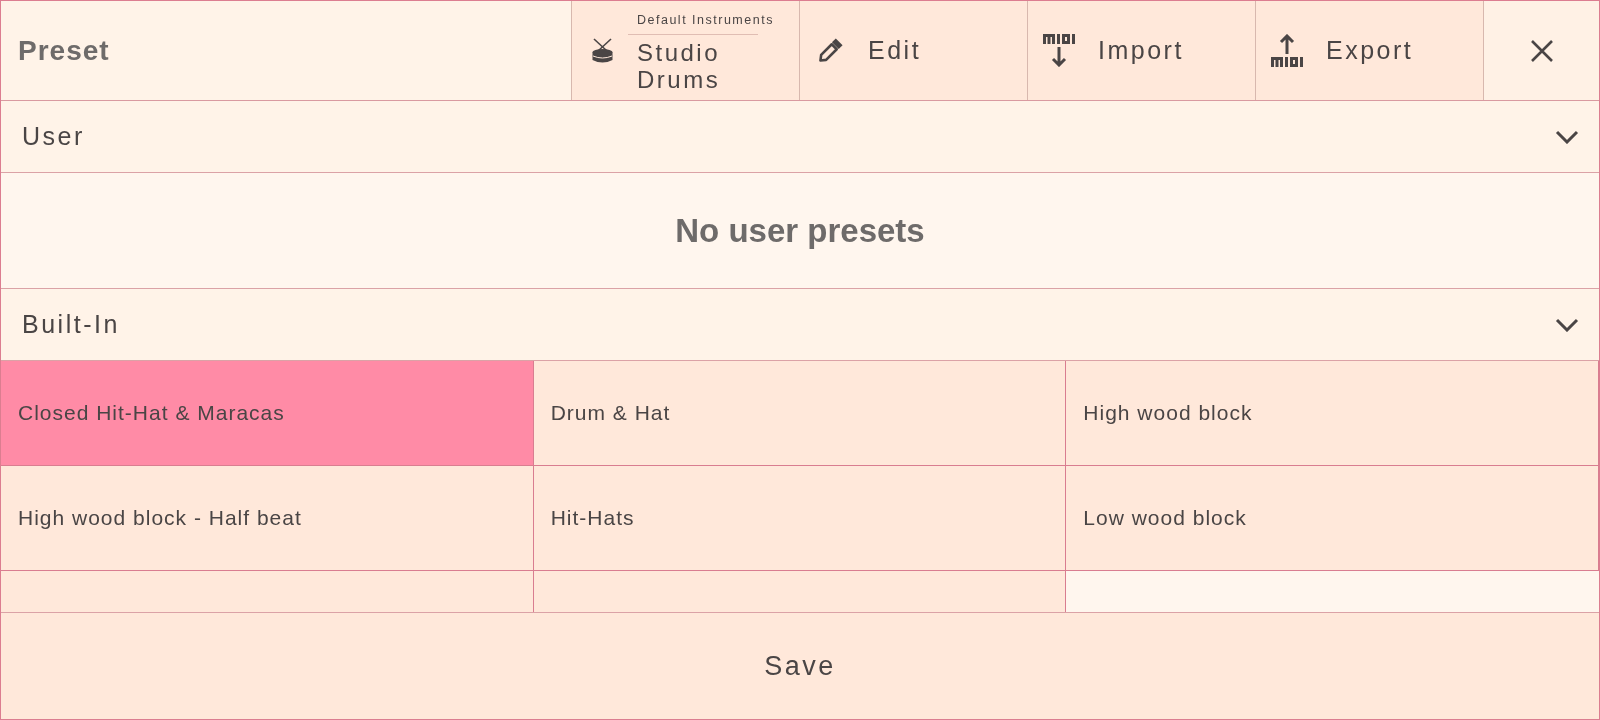 The height and width of the screenshot is (720, 1600). I want to click on instrument-button: Default Instruments Studio Drums, so click(685, 50).